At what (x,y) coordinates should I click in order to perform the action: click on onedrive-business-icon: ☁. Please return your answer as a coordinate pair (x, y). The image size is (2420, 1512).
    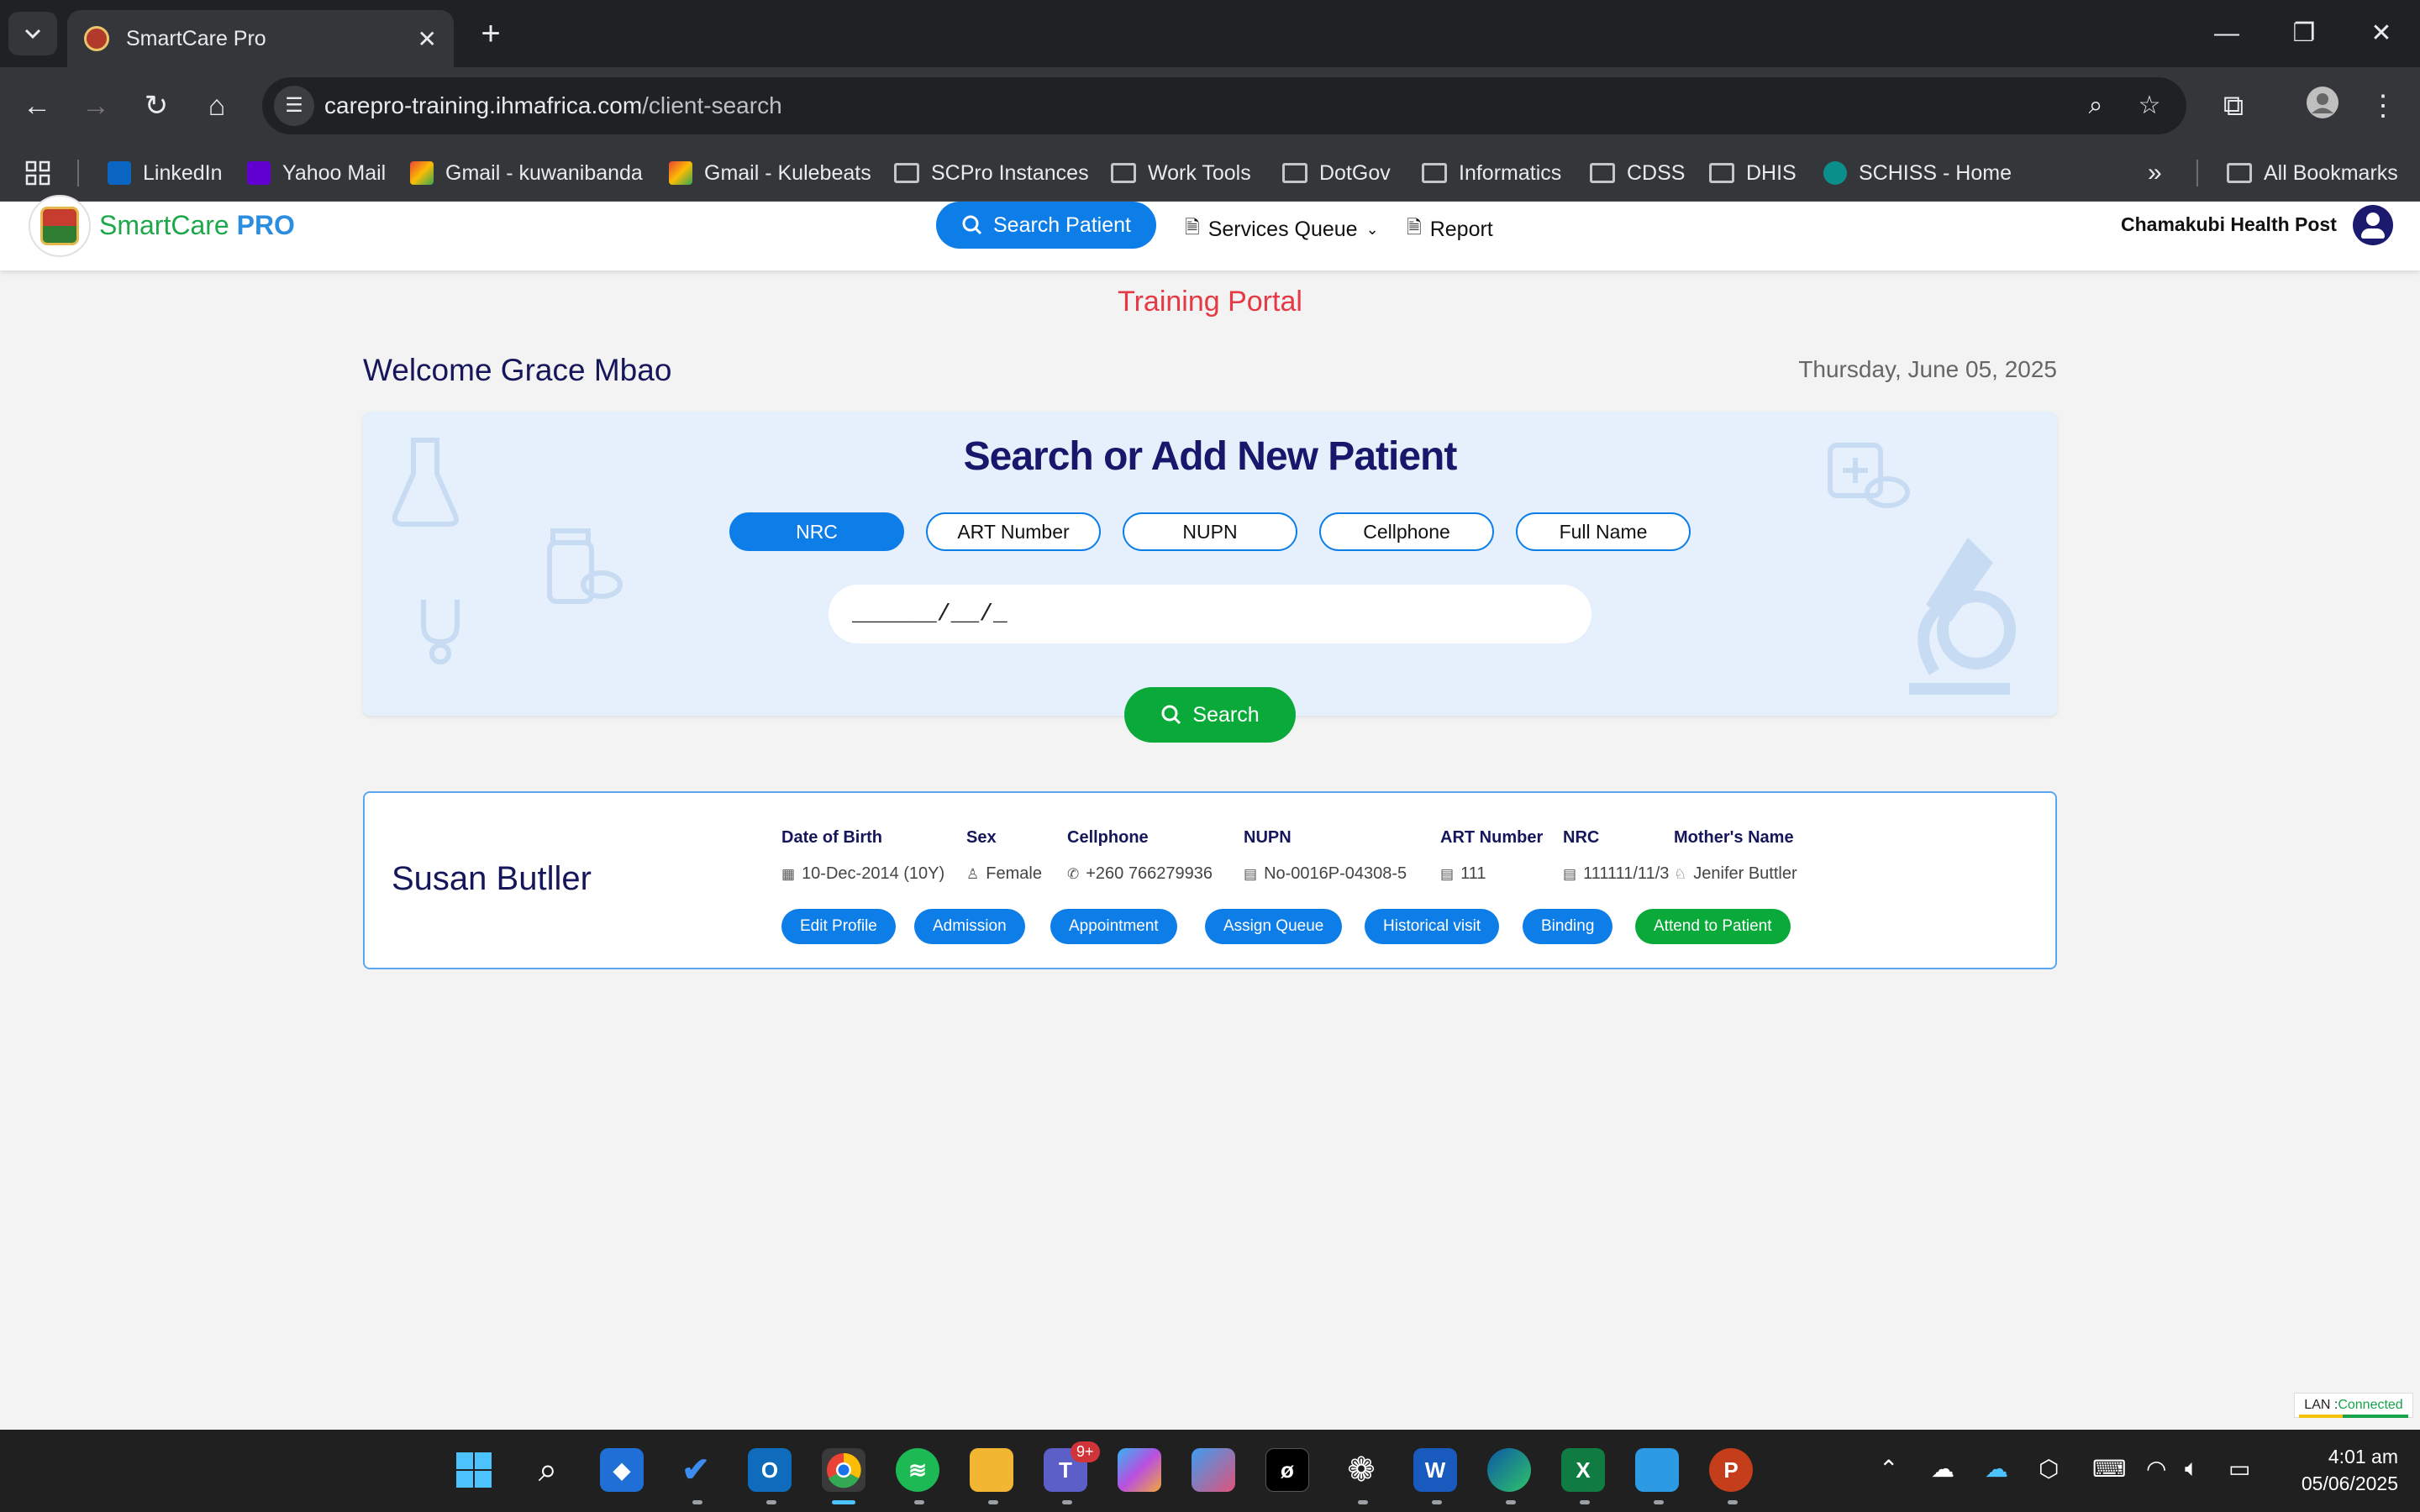
    Looking at the image, I should click on (1996, 1469).